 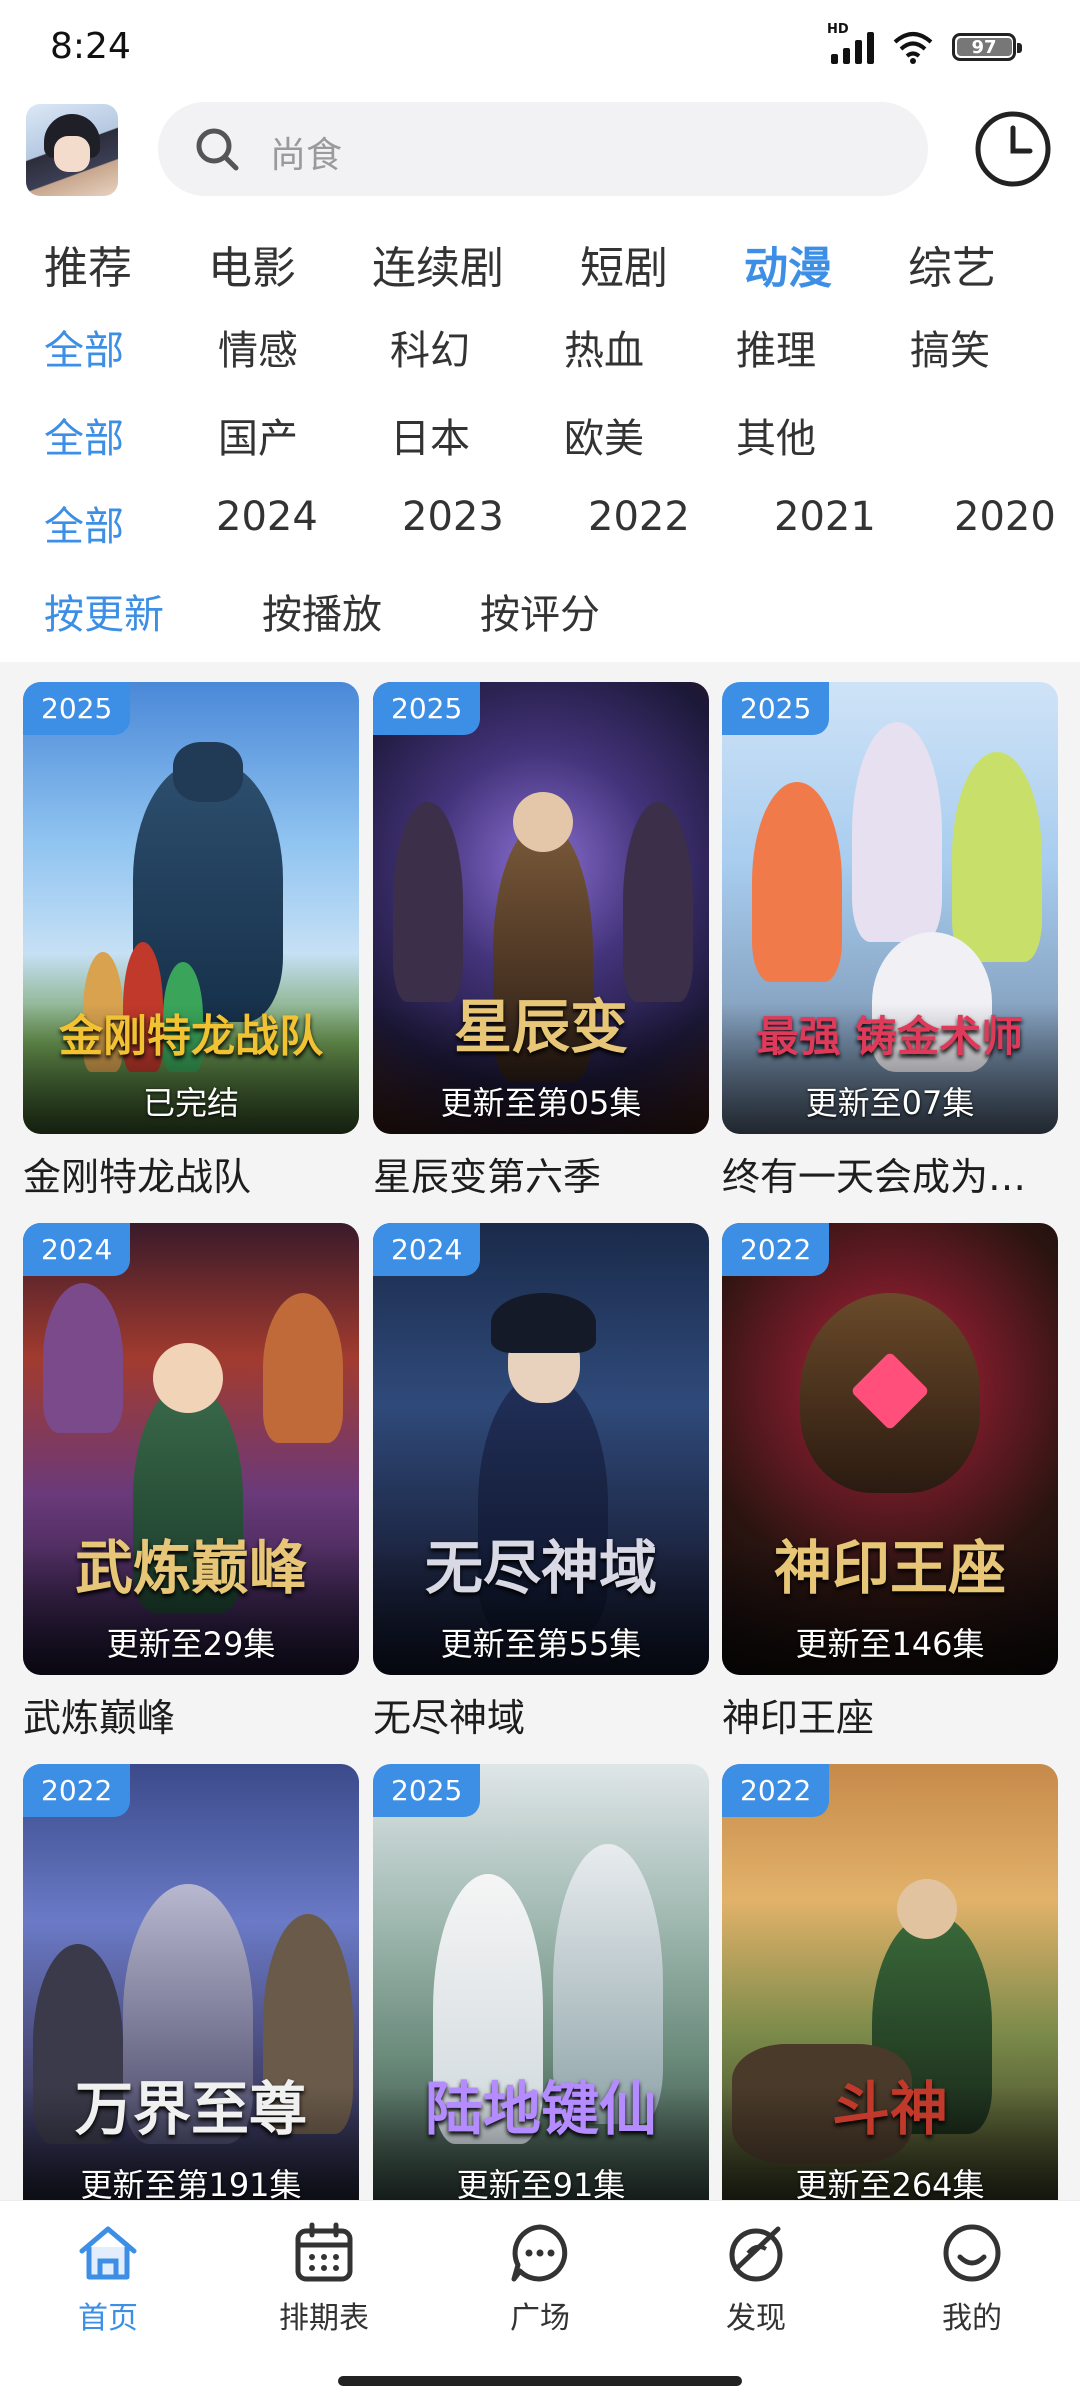 What do you see at coordinates (952, 264) in the screenshot?
I see `tab-variety: 综艺` at bounding box center [952, 264].